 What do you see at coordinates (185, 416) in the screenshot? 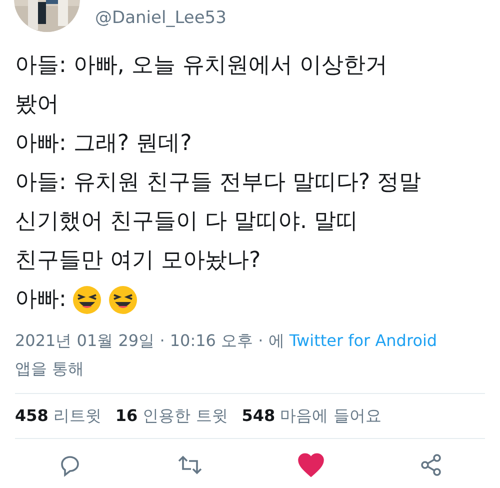
I see `stat-label: 인용한 트윗` at bounding box center [185, 416].